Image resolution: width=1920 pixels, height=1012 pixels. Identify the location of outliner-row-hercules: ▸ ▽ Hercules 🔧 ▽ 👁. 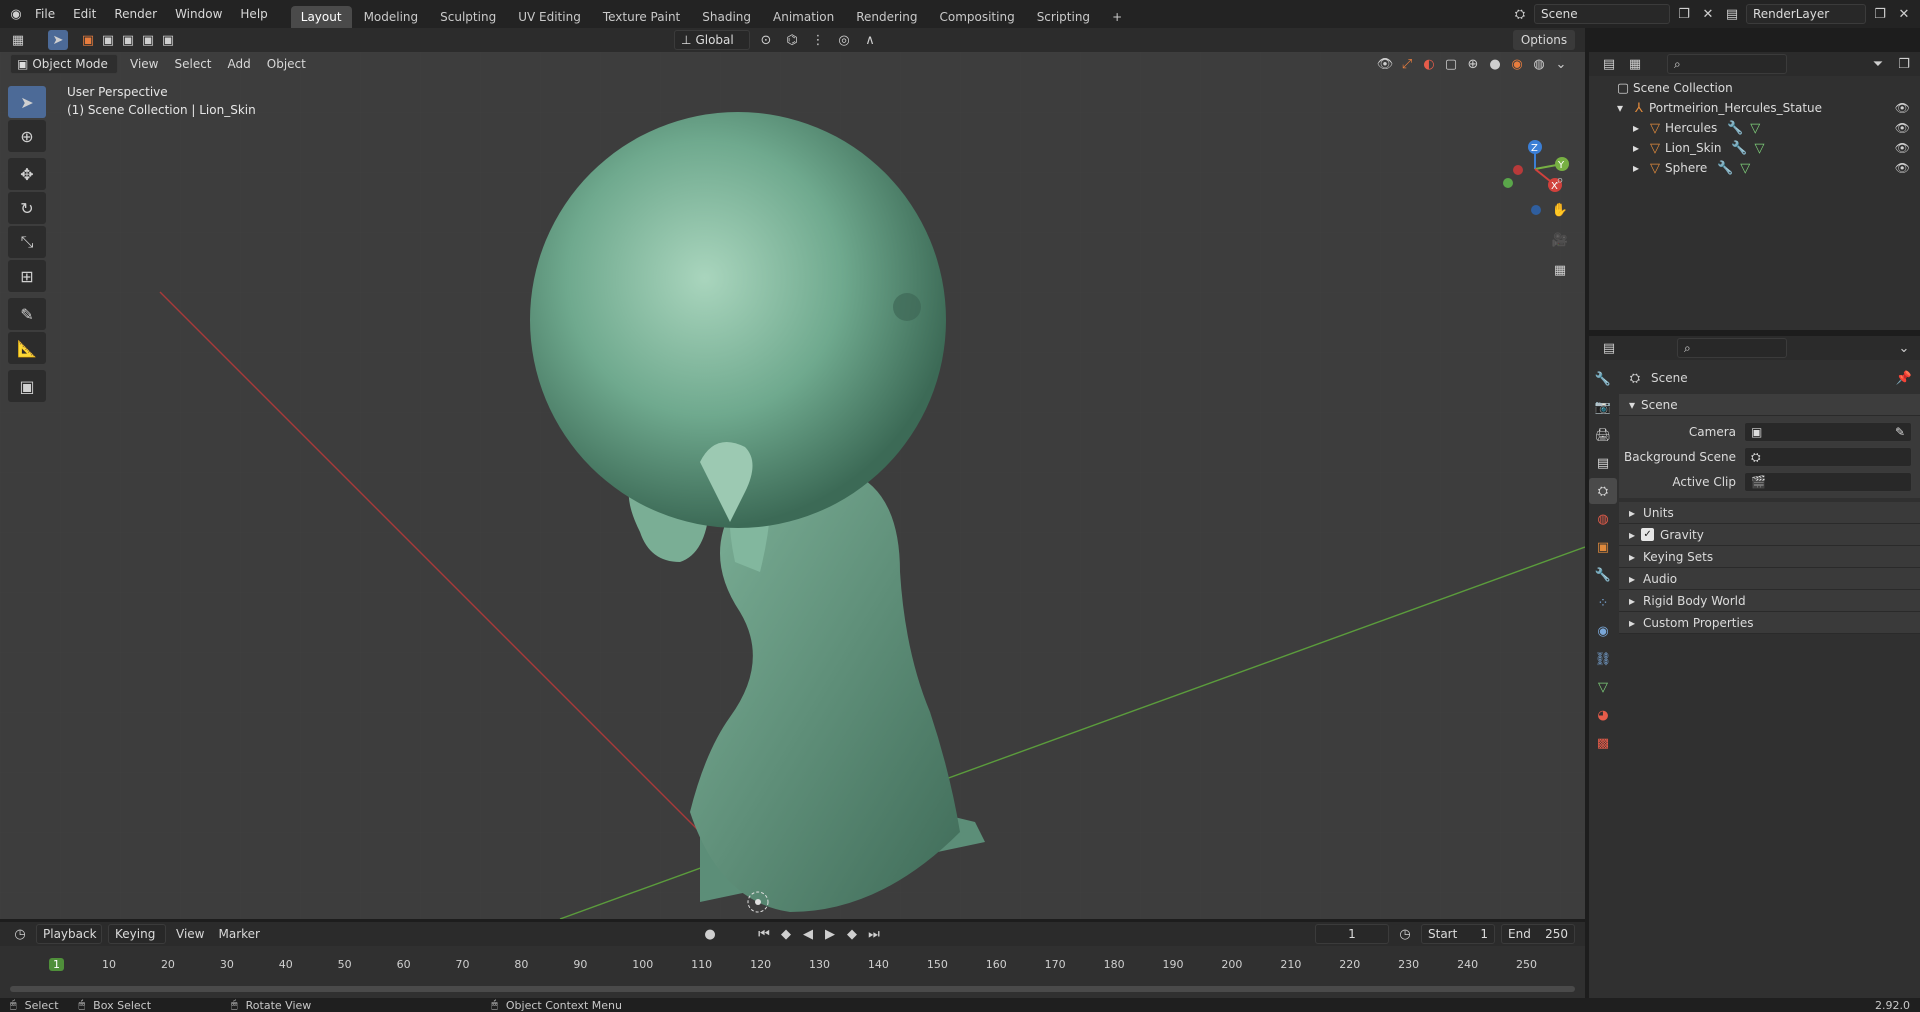
(1754, 128).